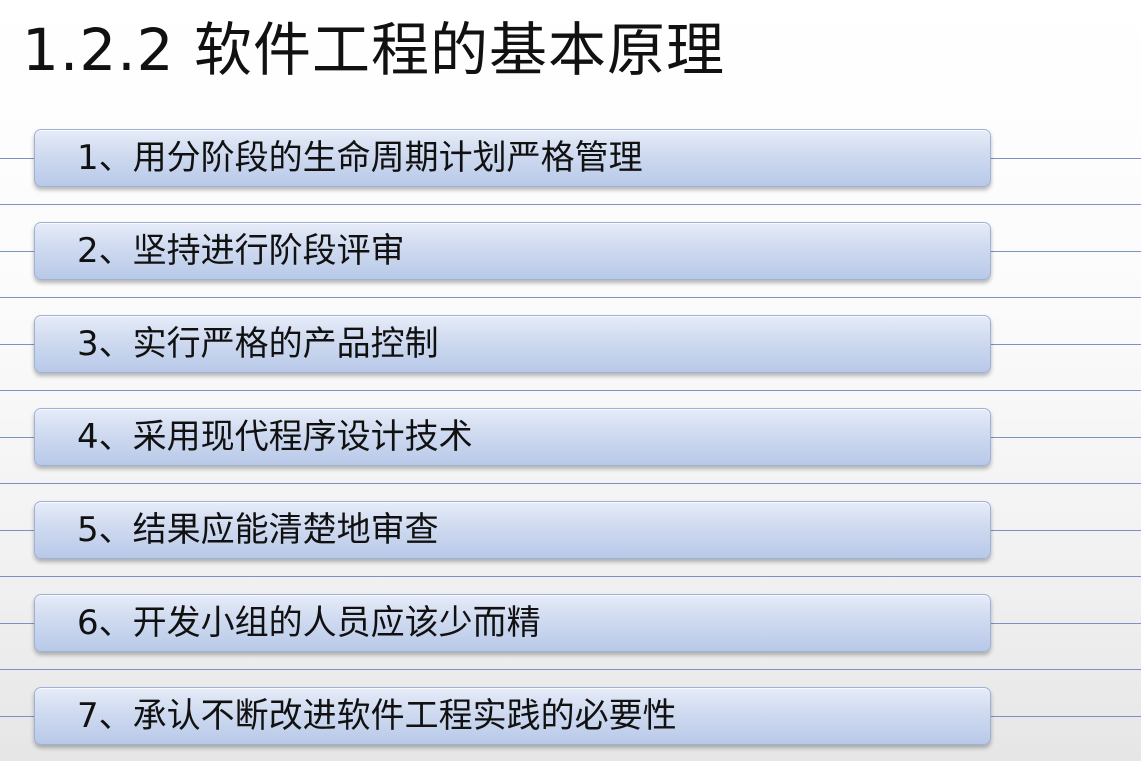  Describe the element at coordinates (309, 623) in the screenshot. I see `principle-item-label: 6、开发小组的人员应该少而精` at that location.